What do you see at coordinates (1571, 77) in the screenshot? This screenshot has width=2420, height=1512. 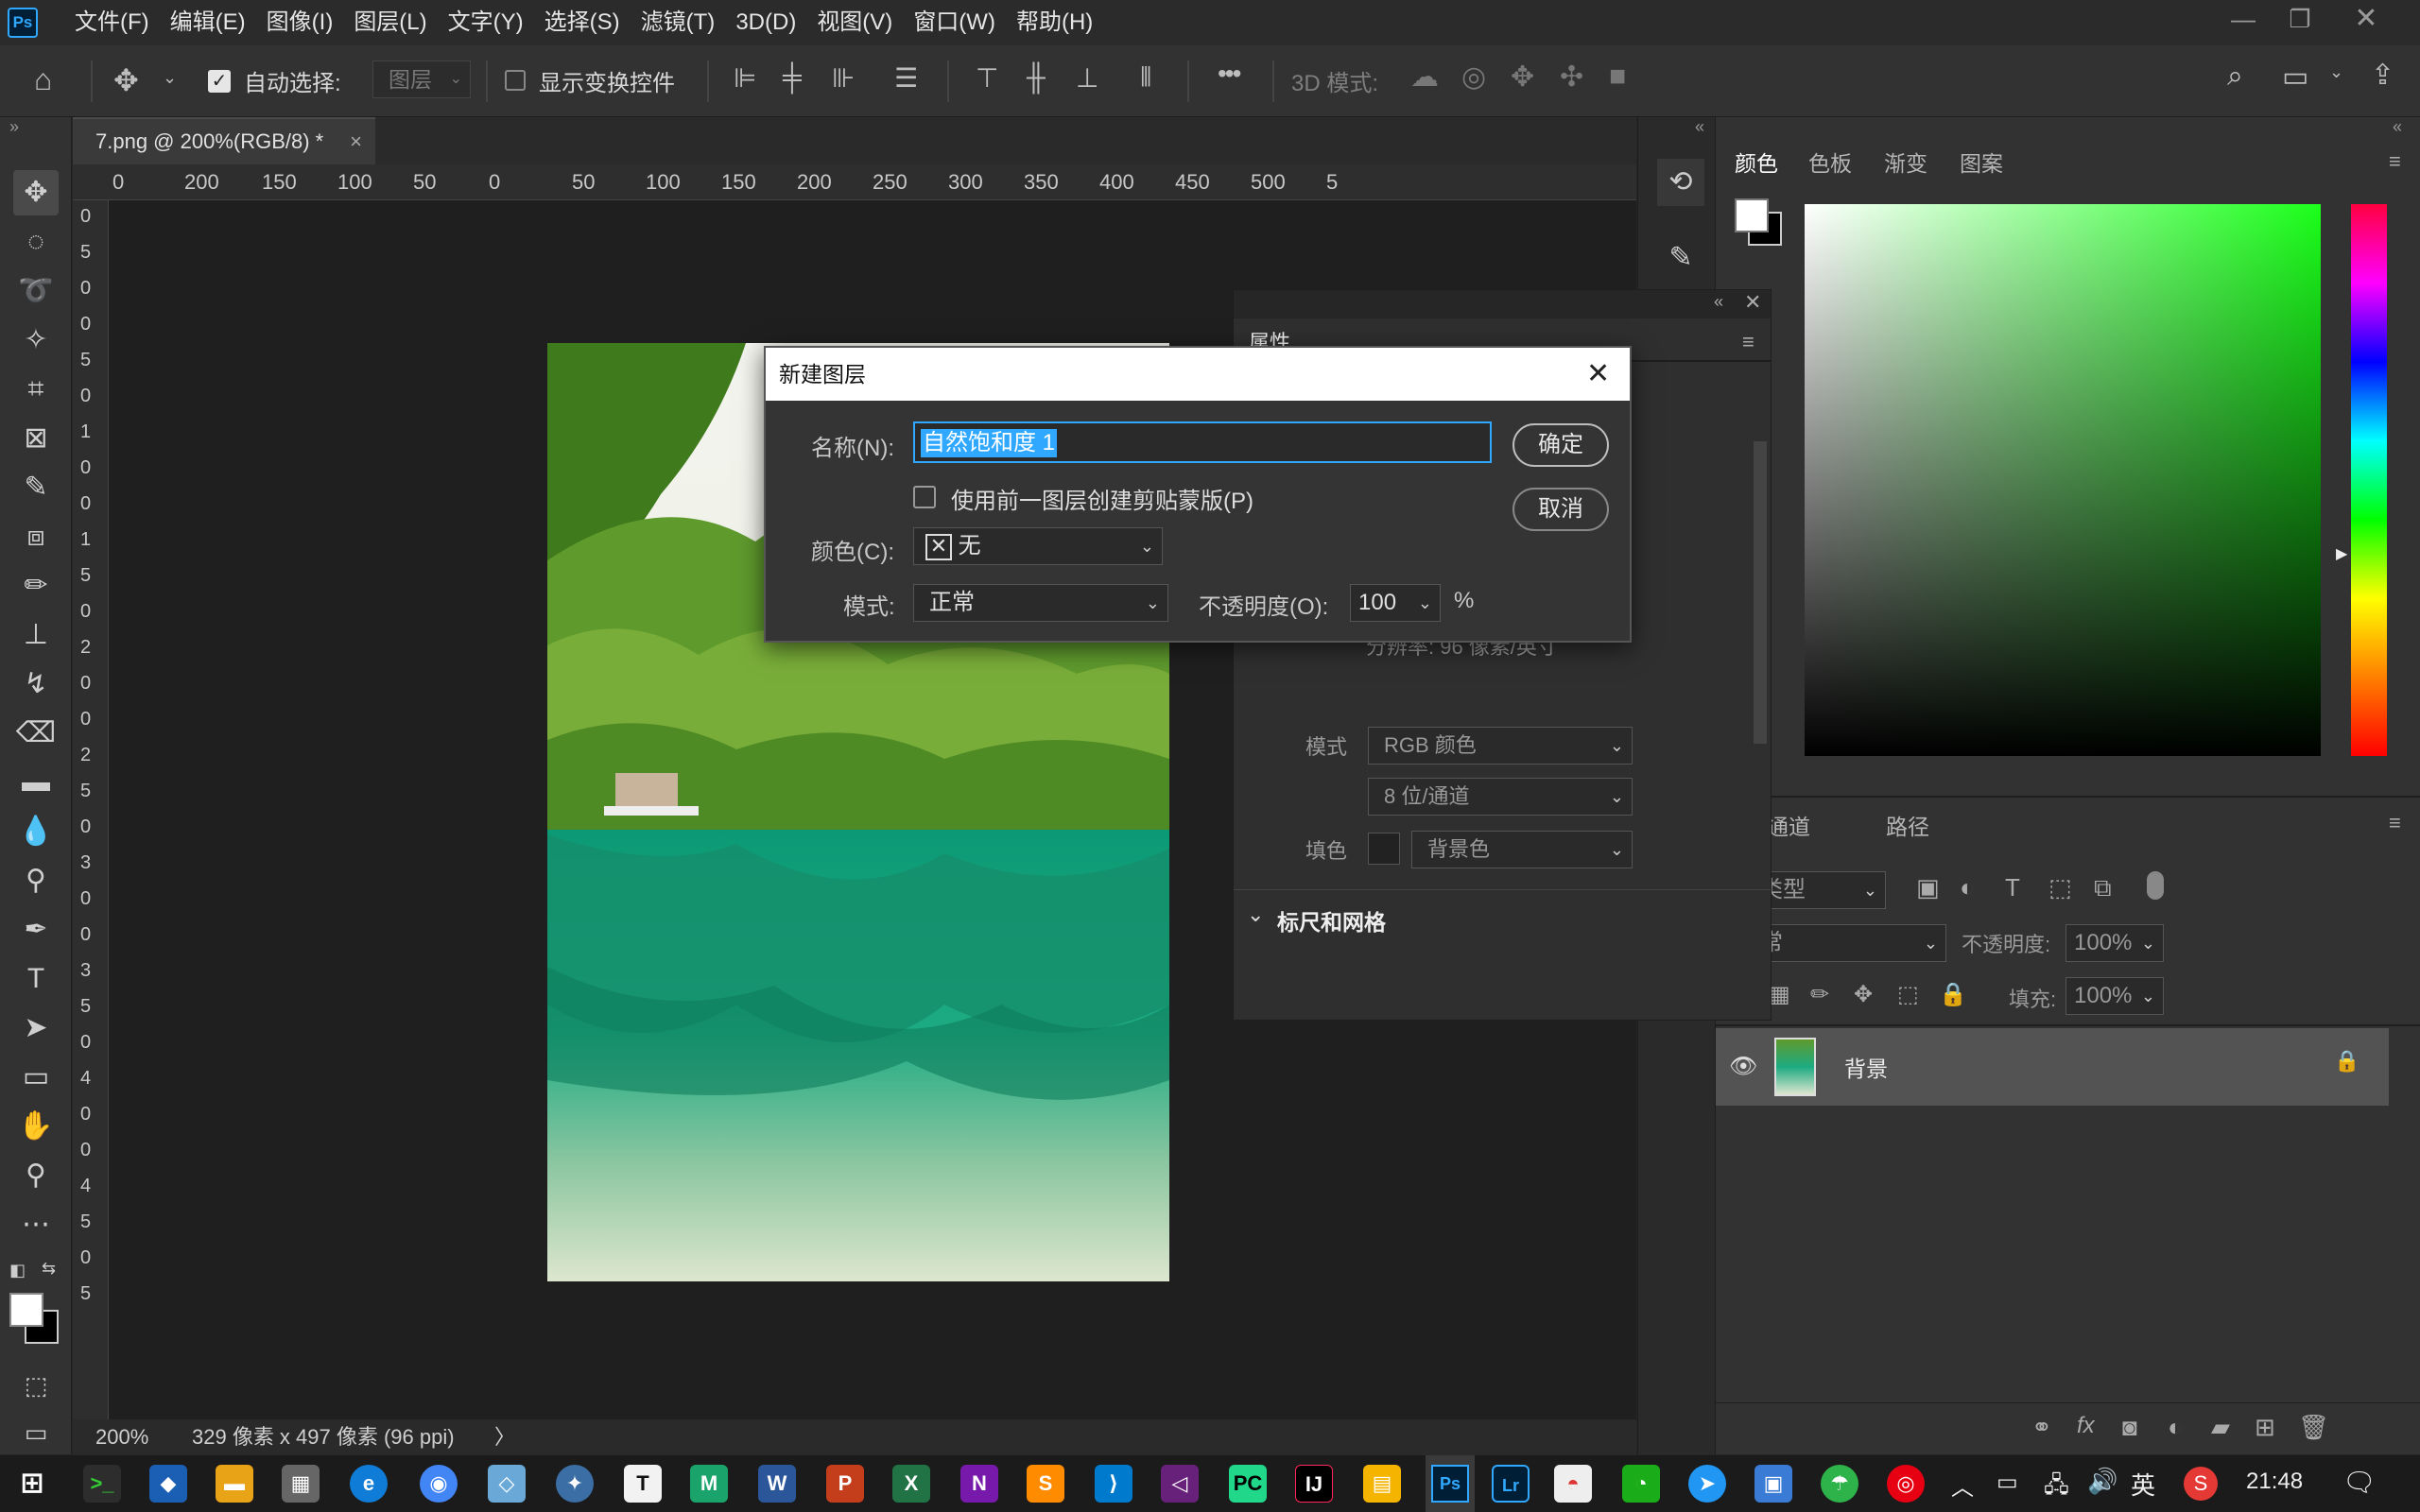 I see `3d-slide-icon: ✣` at bounding box center [1571, 77].